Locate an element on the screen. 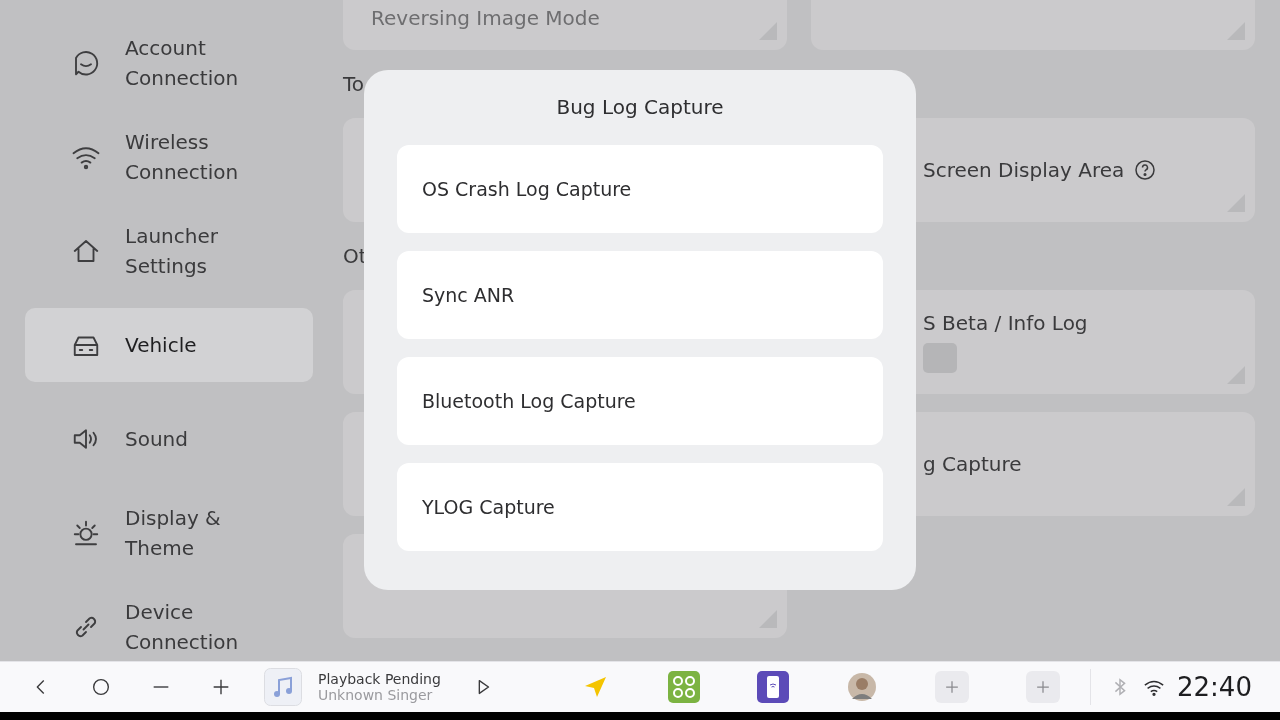  sidebar-item: Display & Theme is located at coordinates (169, 533).